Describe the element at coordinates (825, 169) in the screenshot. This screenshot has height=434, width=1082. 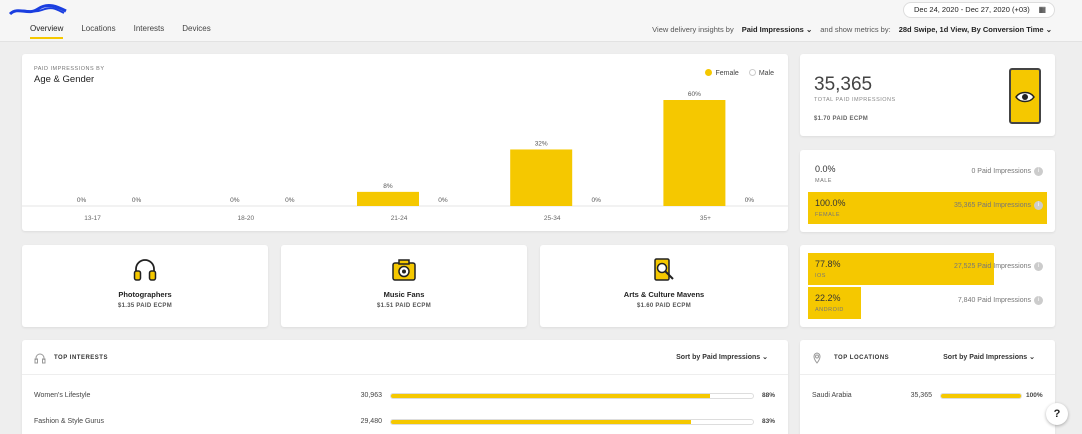
I see `male-pct: 0.0%` at that location.